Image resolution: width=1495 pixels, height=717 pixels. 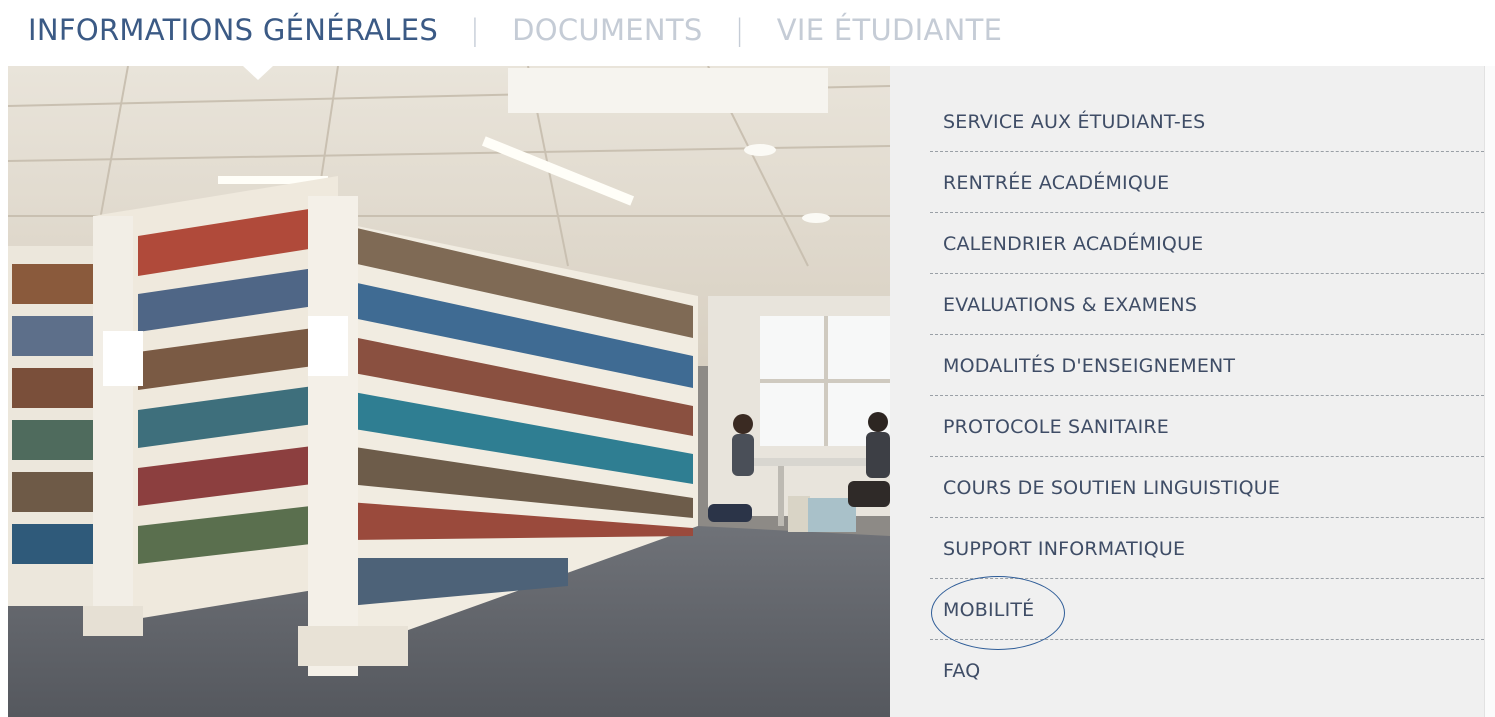 I want to click on tab-informations-generales: INFORMATIONS GÉNÉRALES, so click(x=233, y=30).